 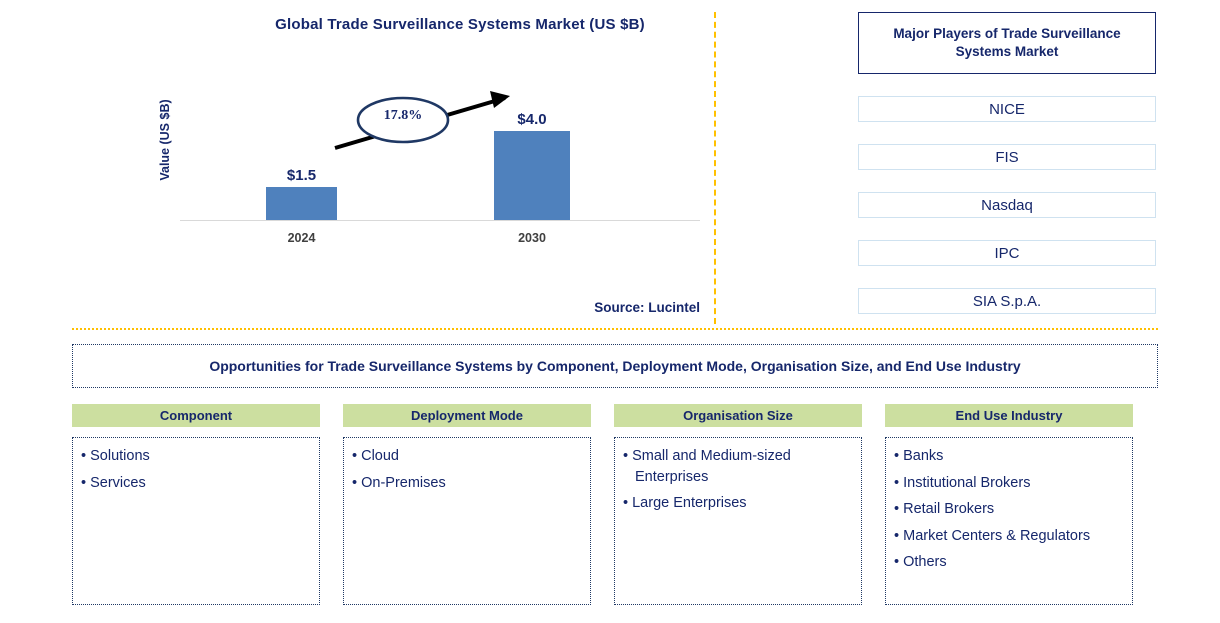 What do you see at coordinates (1010, 483) in the screenshot?
I see `list-item: Institutional Brokers` at bounding box center [1010, 483].